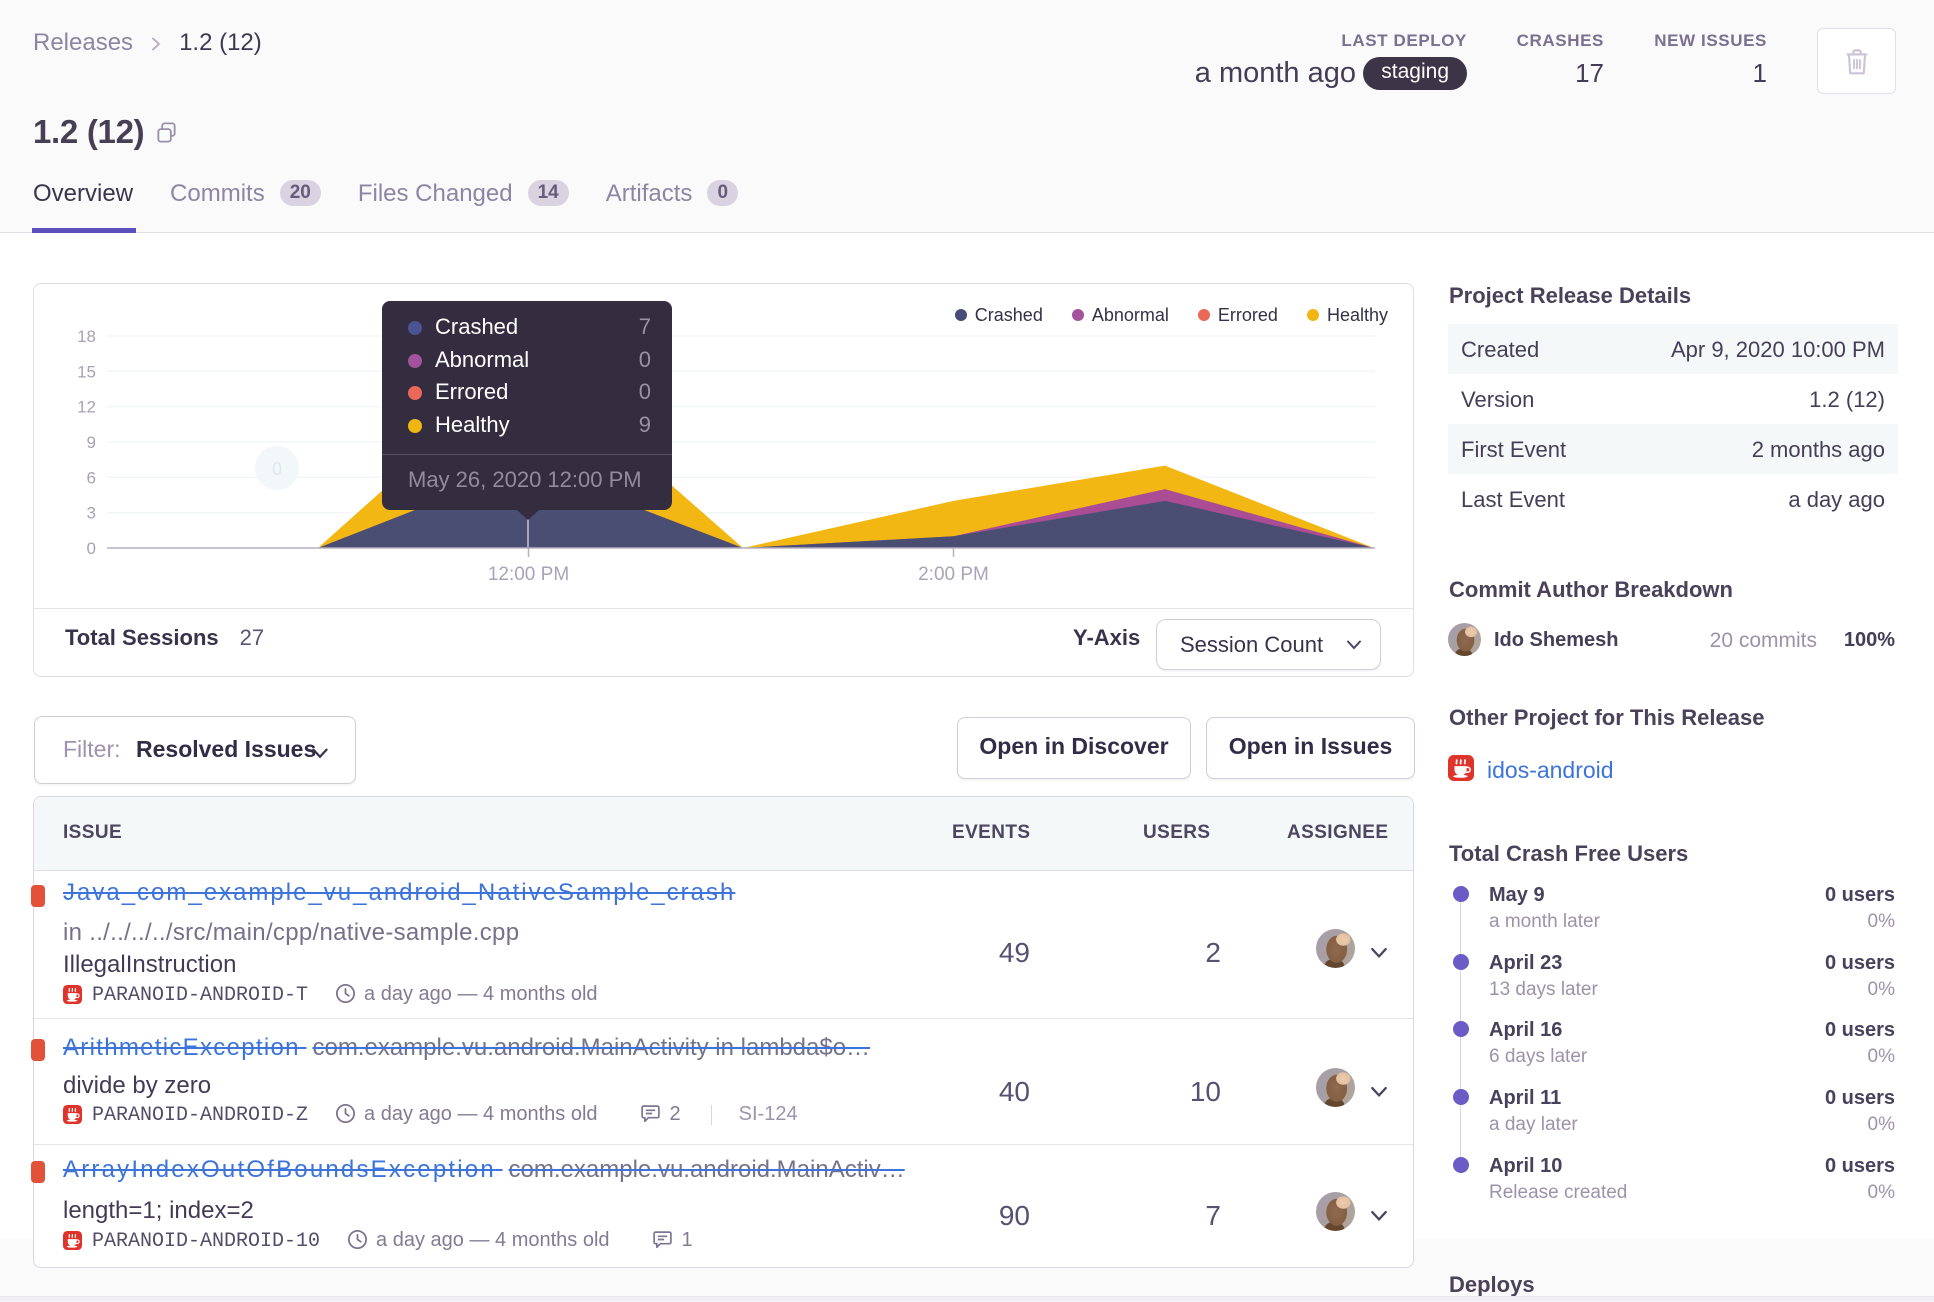 This screenshot has width=1934, height=1302. What do you see at coordinates (86, 371) in the screenshot?
I see `svg-text: 15` at bounding box center [86, 371].